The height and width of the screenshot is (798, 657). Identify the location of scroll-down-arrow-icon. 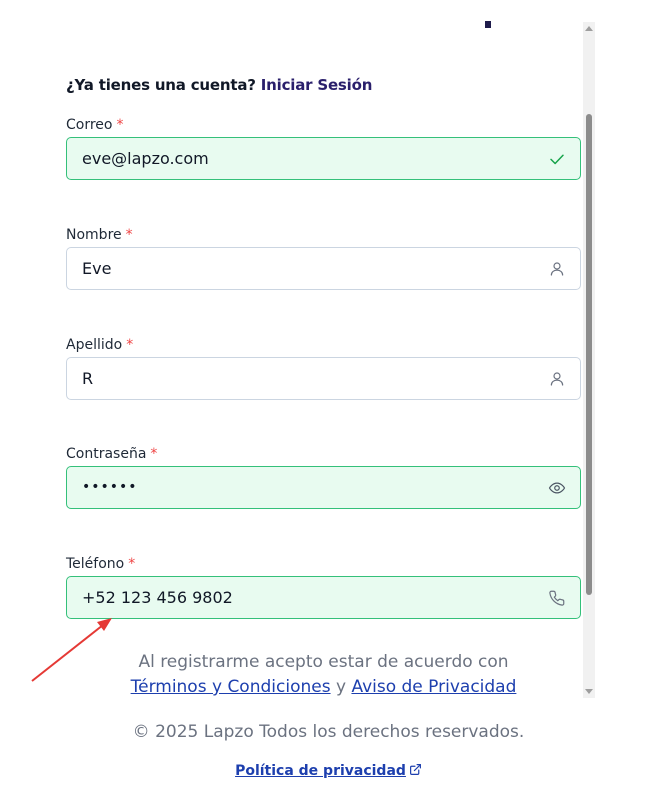
(589, 691).